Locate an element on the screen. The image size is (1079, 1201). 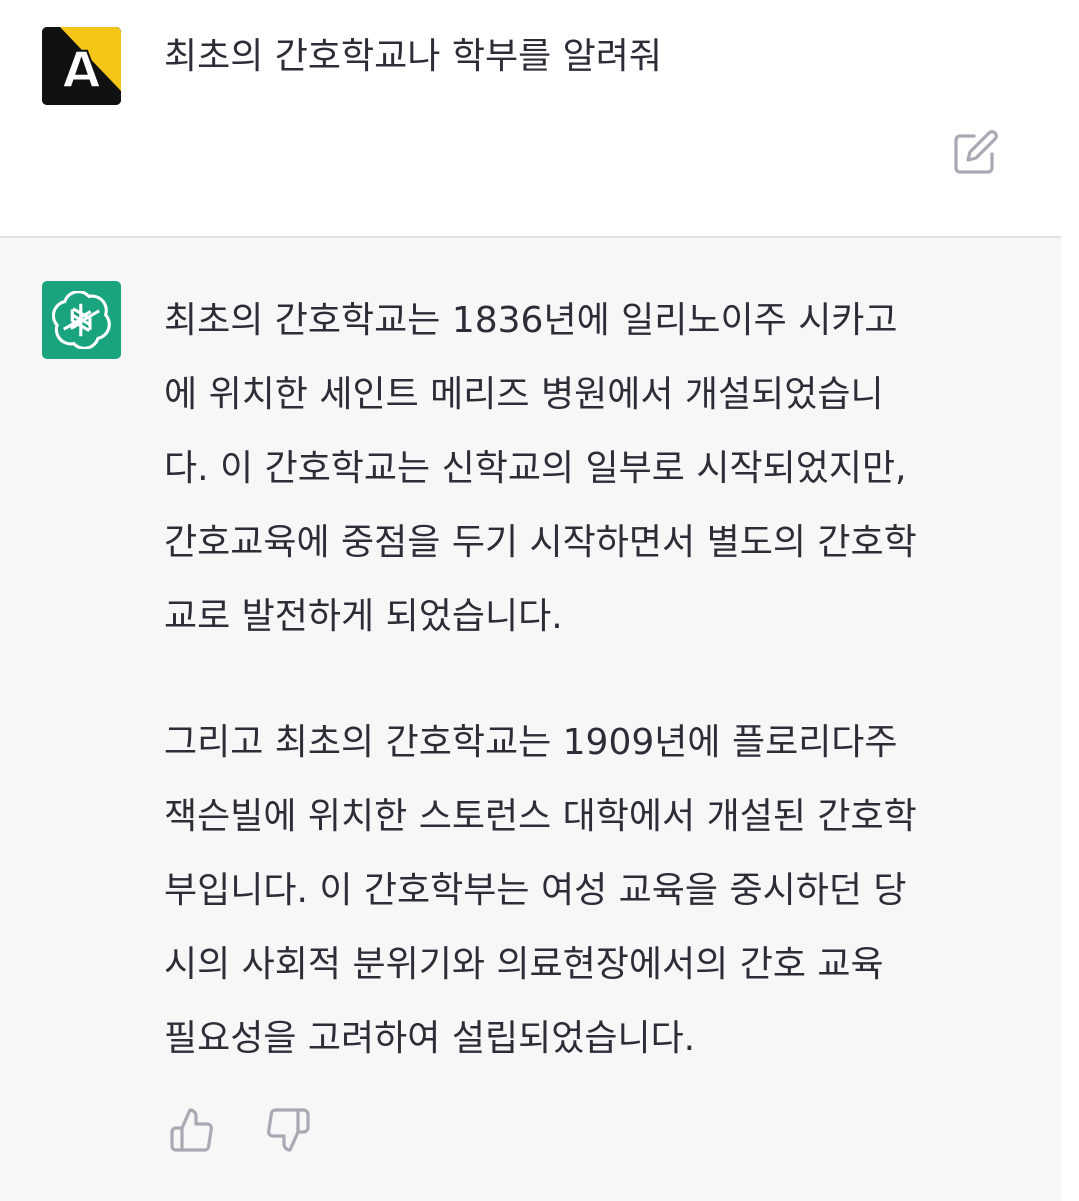
response-line: 에 위치한 세인트 메리즈 병원에서 개설되었습니 is located at coordinates (524, 394).